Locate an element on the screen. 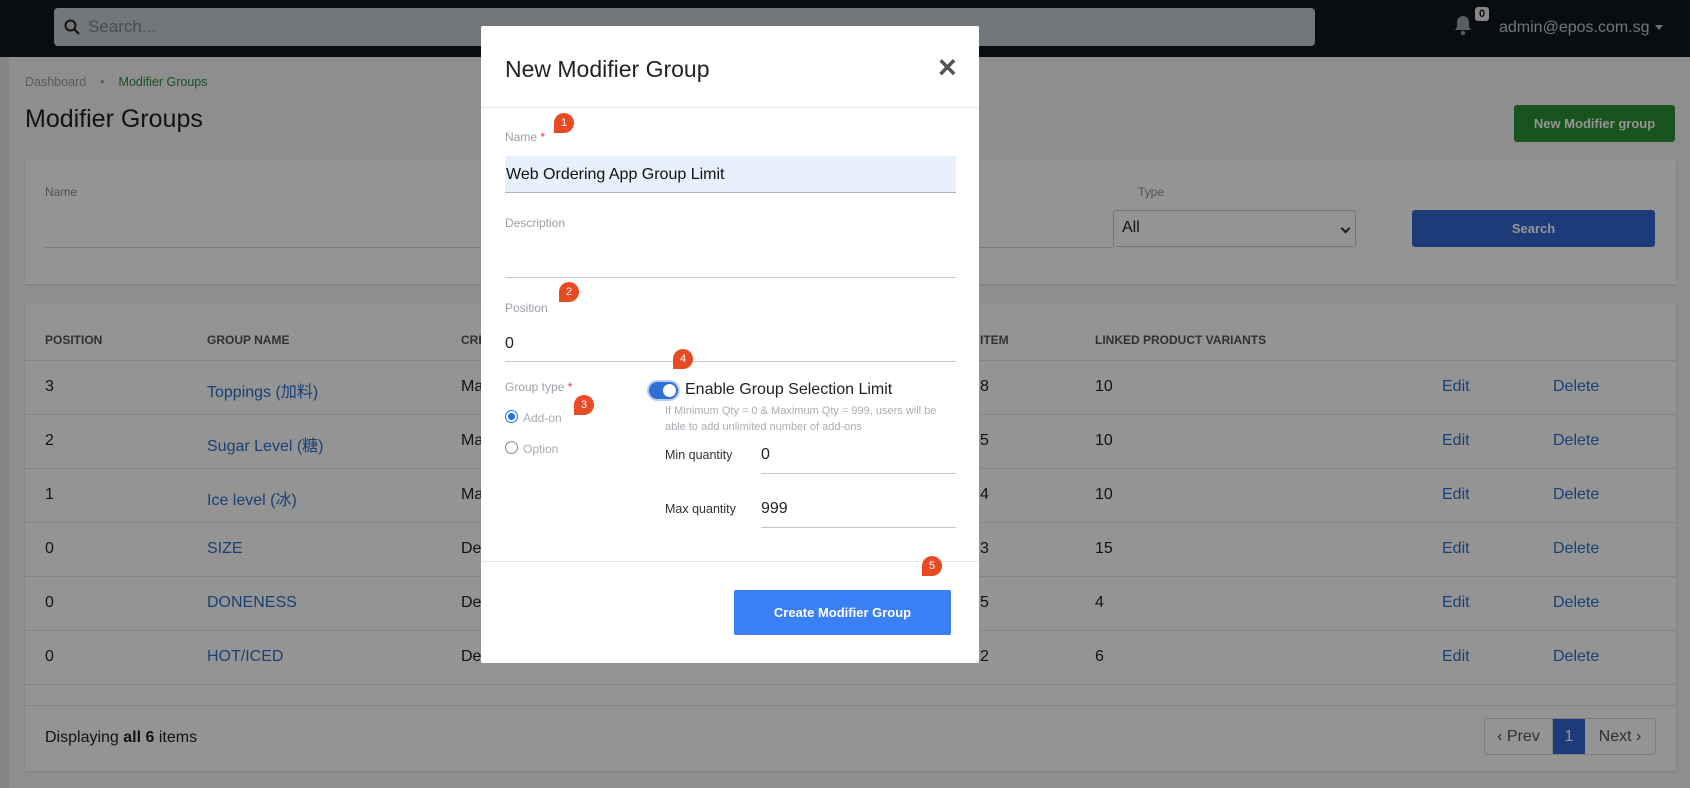 The height and width of the screenshot is (788, 1690). group-type-addon-label: Add-on is located at coordinates (542, 418).